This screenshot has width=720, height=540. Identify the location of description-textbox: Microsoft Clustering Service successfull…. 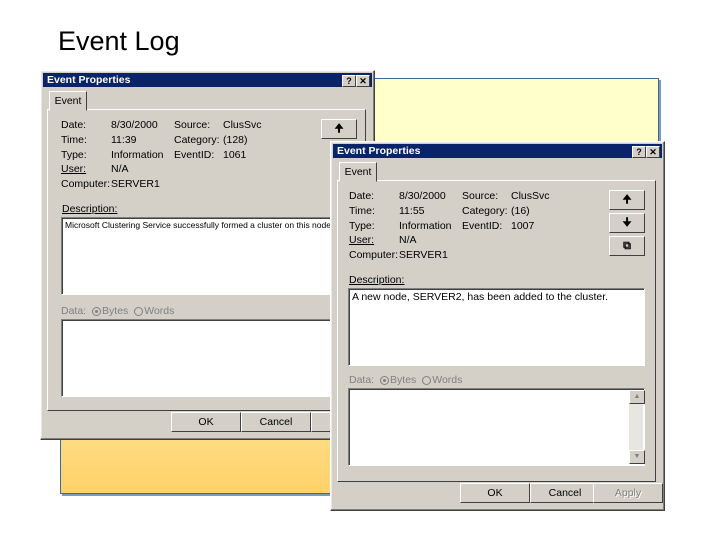
(208, 256).